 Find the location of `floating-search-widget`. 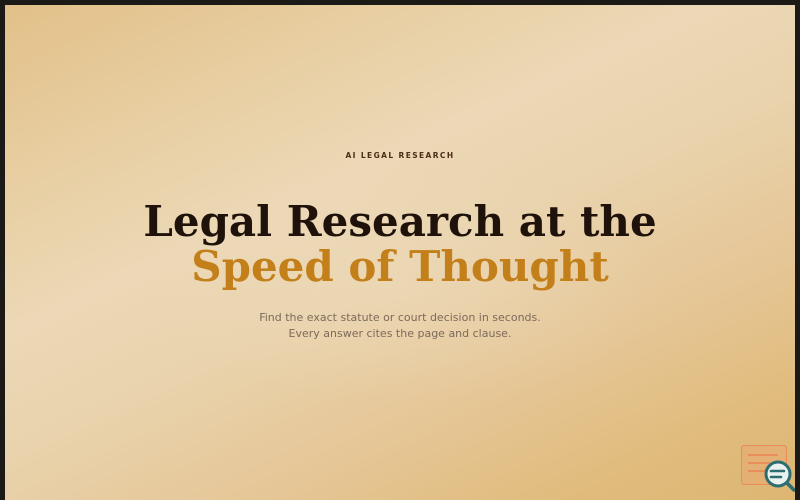

floating-search-widget is located at coordinates (768, 468).